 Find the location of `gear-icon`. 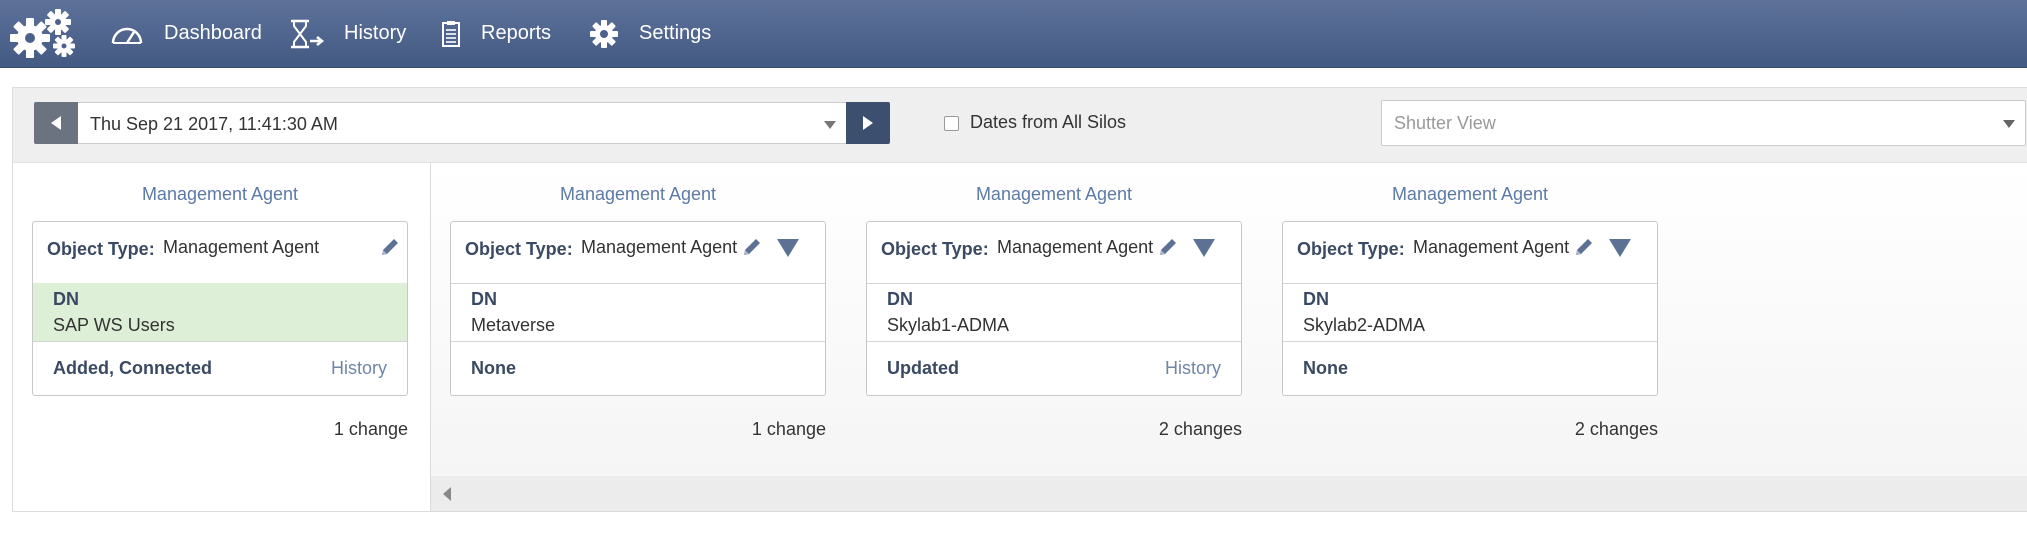

gear-icon is located at coordinates (604, 33).